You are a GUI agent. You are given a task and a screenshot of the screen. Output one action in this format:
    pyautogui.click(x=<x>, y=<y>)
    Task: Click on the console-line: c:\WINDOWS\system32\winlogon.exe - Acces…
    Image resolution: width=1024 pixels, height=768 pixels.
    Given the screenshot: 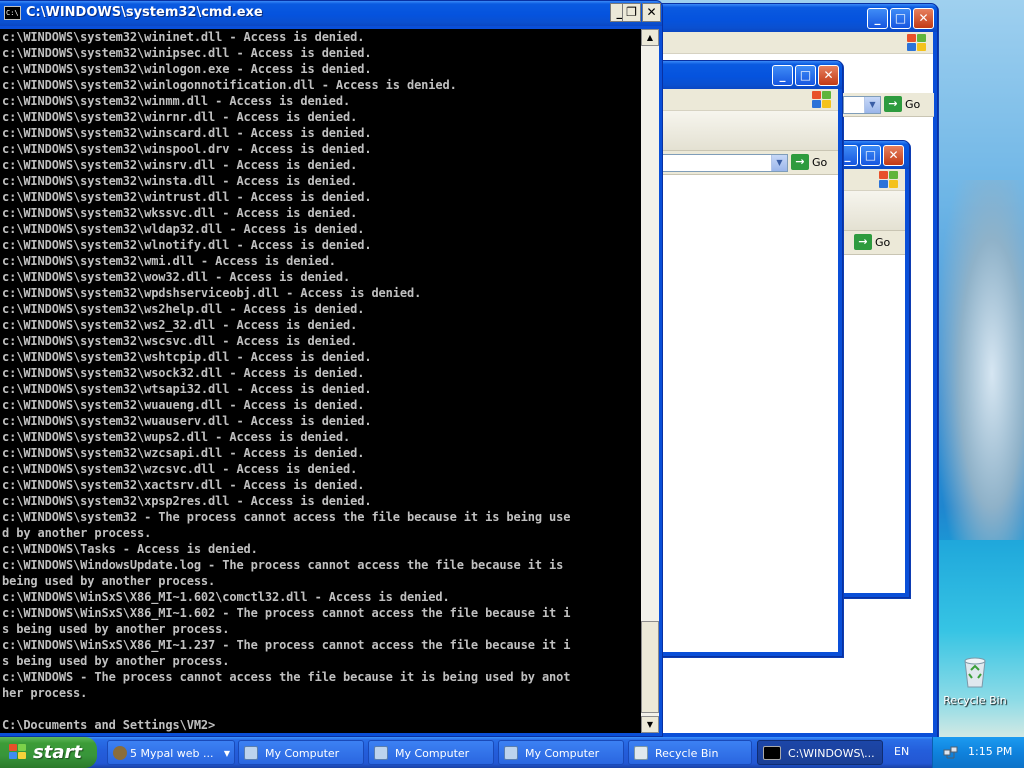 What is the action you would take?
    pyautogui.click(x=187, y=69)
    